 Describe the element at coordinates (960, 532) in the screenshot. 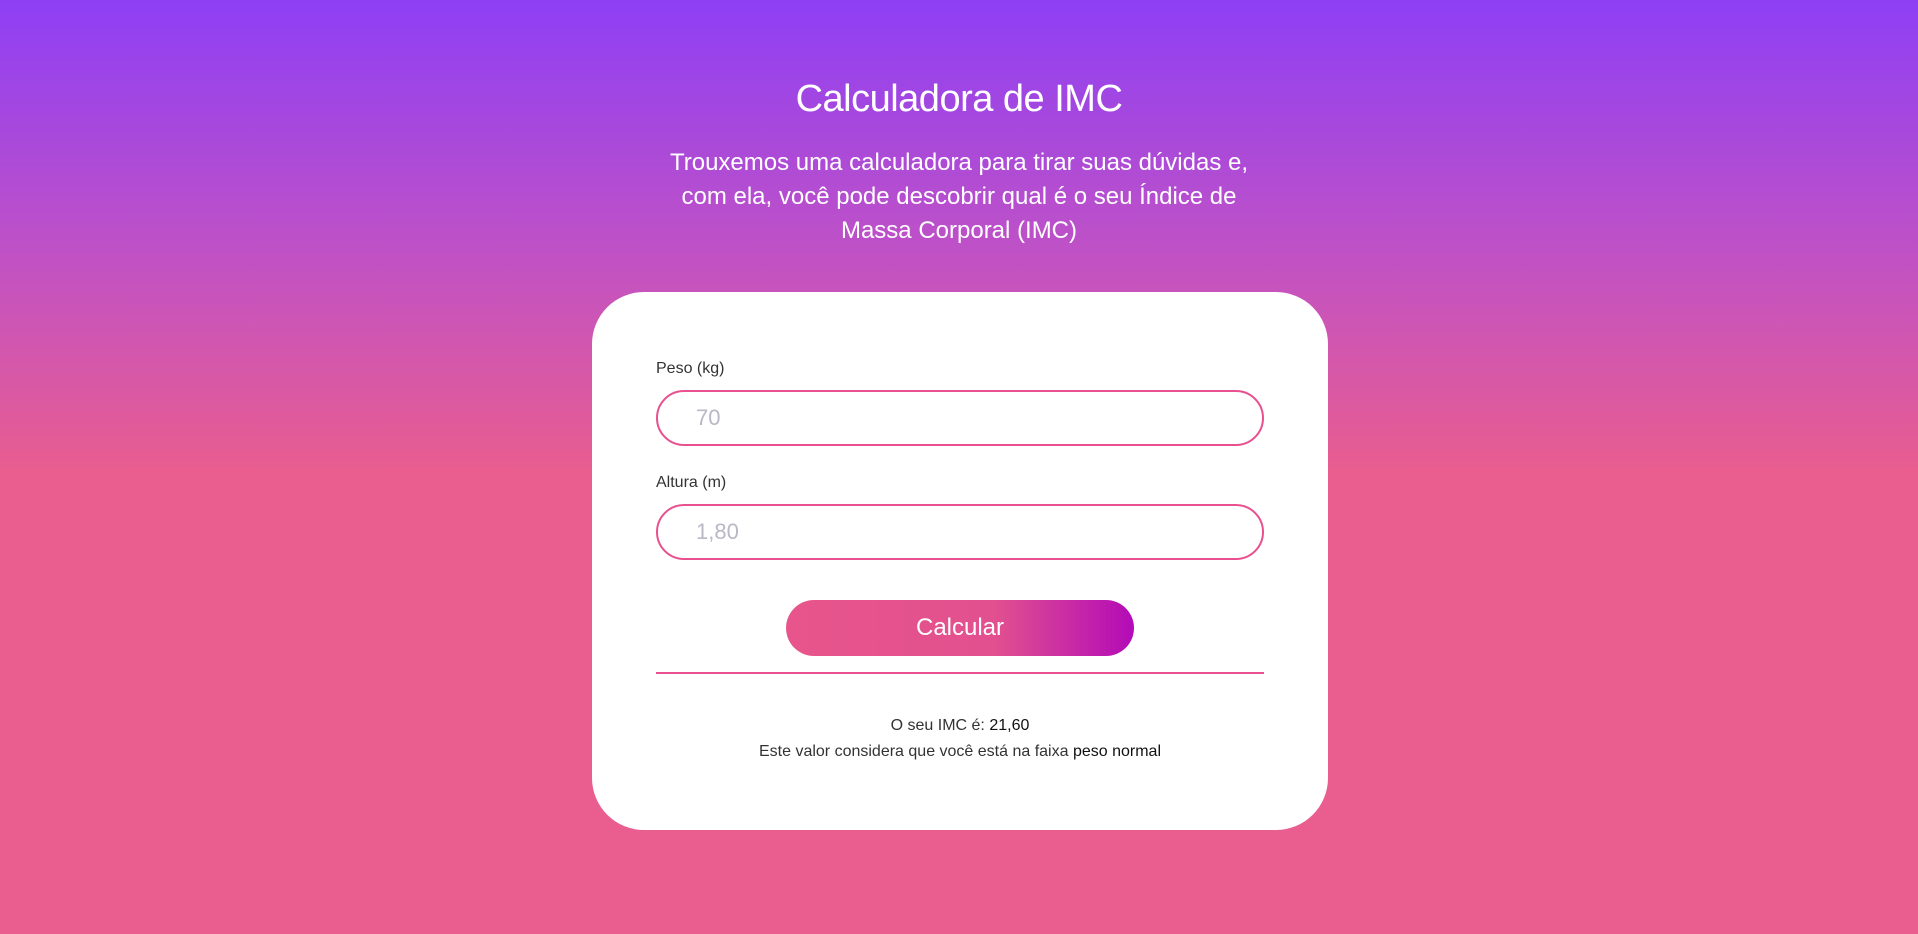

I see `height-input` at that location.